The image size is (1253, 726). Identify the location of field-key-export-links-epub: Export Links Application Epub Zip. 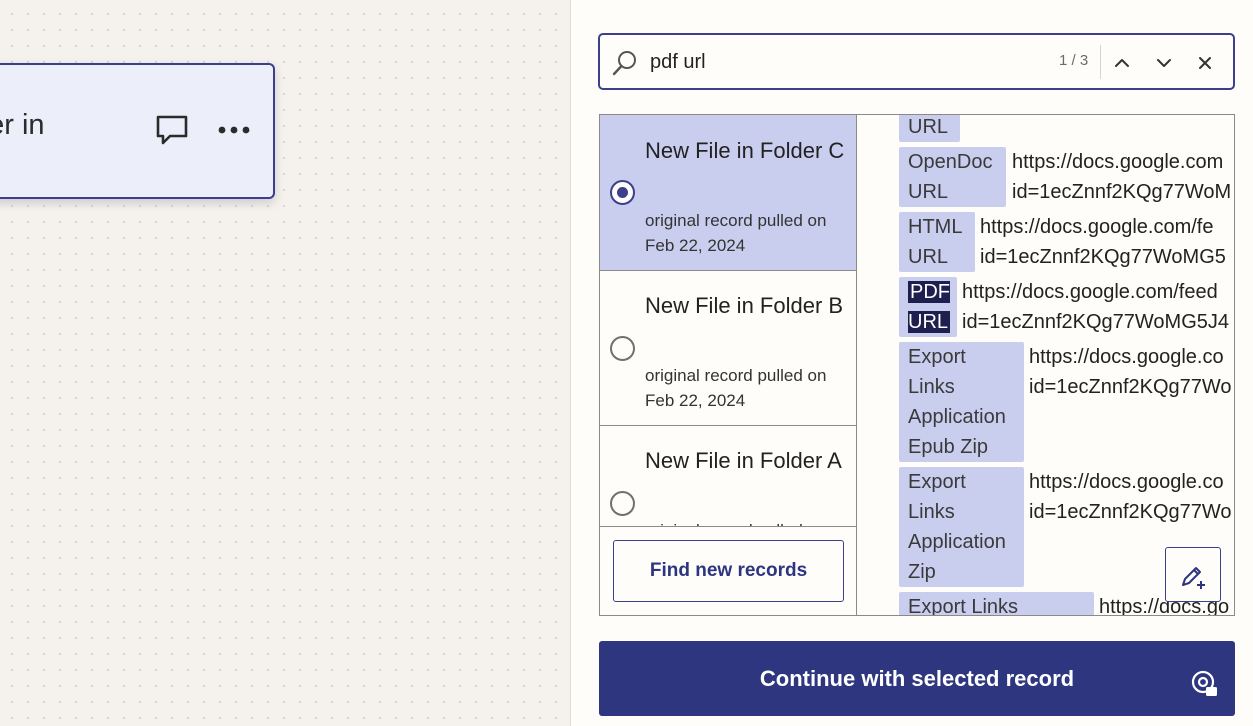
(961, 402).